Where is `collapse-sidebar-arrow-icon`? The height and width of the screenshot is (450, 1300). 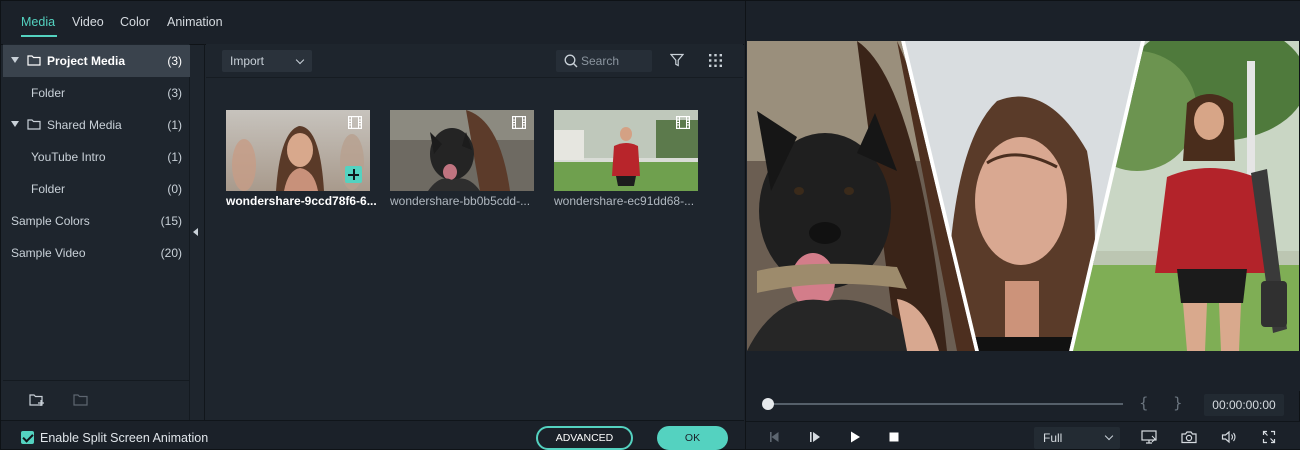
collapse-sidebar-arrow-icon is located at coordinates (195, 232).